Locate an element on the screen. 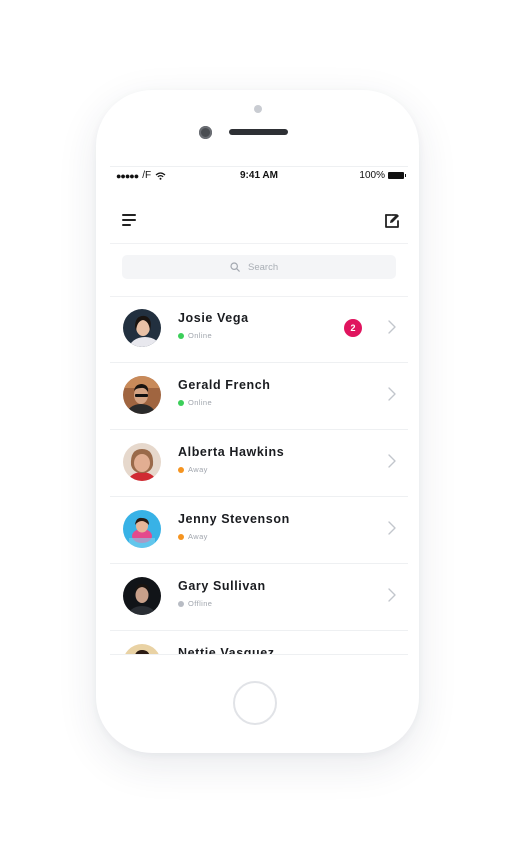 The height and width of the screenshot is (853, 515). contact-name: Gary Sullivan is located at coordinates (222, 586).